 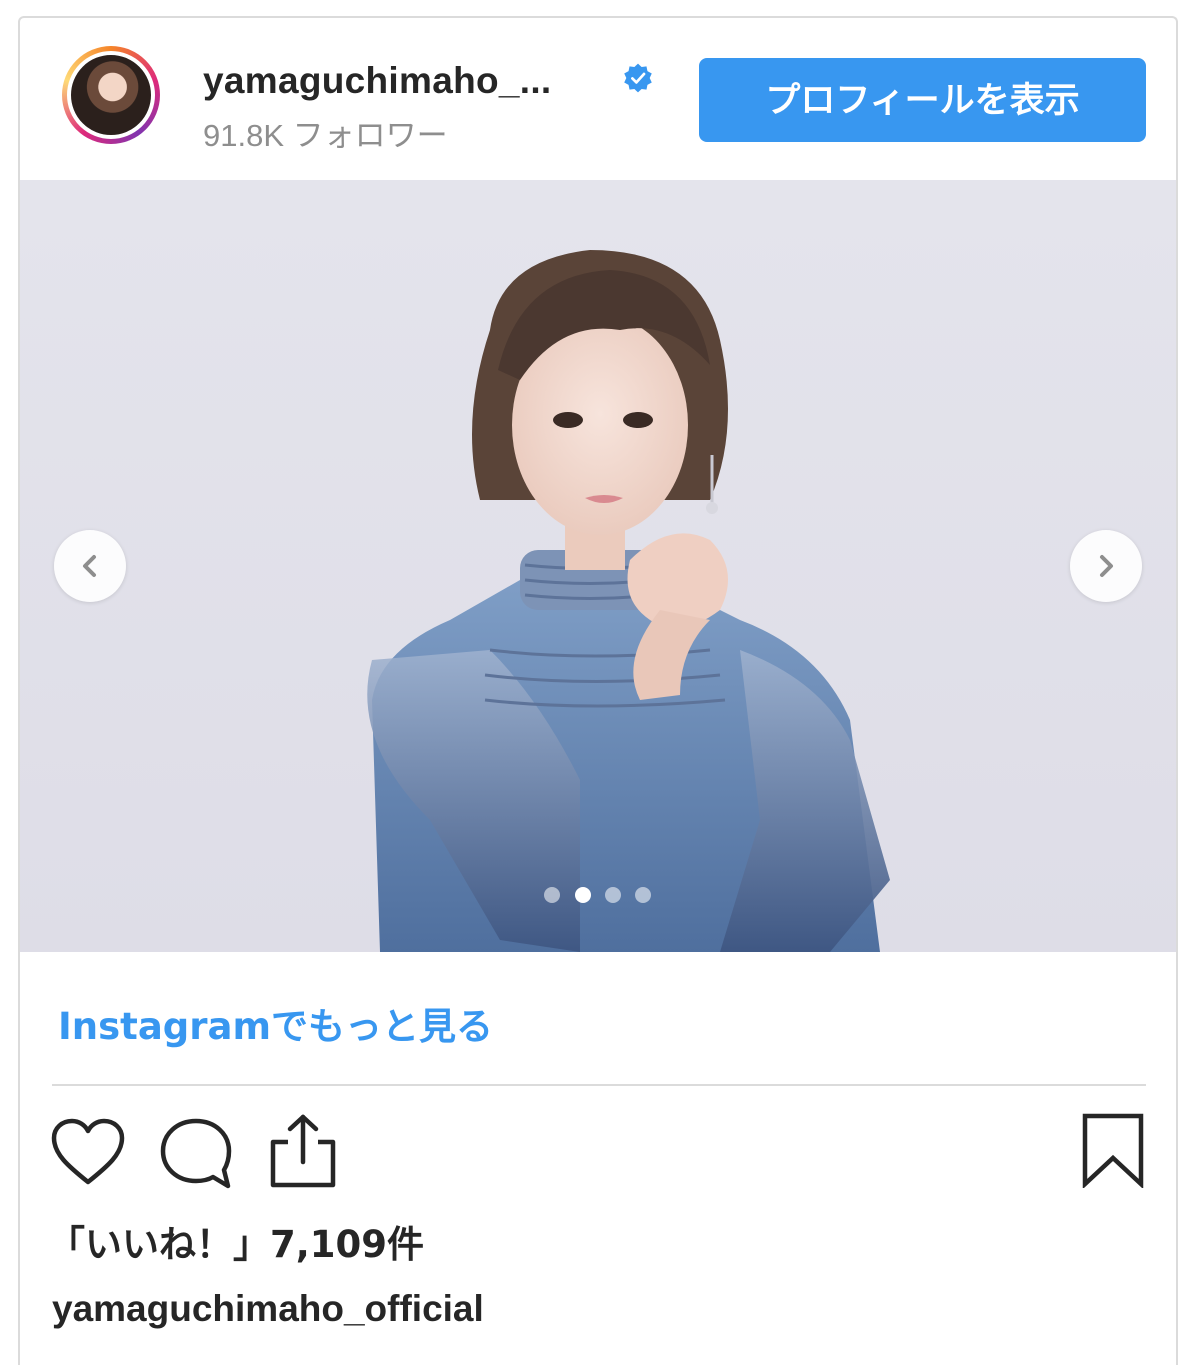 I want to click on carousel-prev-button, so click(x=90, y=566).